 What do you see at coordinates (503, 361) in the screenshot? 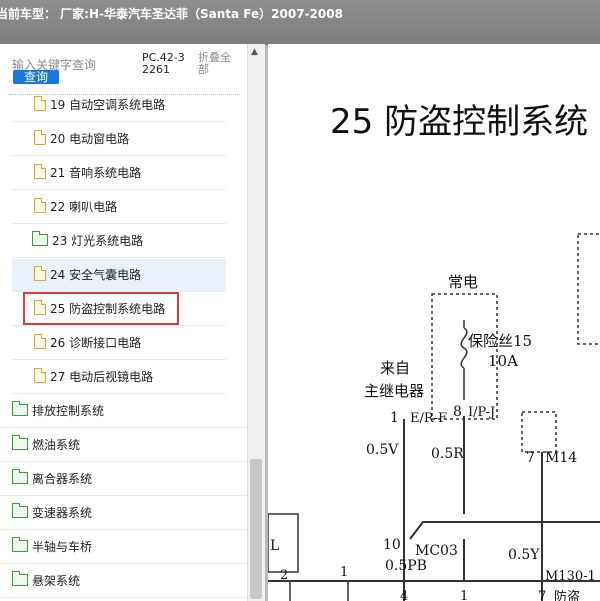
I see `label-fuse-rating: 10A` at bounding box center [503, 361].